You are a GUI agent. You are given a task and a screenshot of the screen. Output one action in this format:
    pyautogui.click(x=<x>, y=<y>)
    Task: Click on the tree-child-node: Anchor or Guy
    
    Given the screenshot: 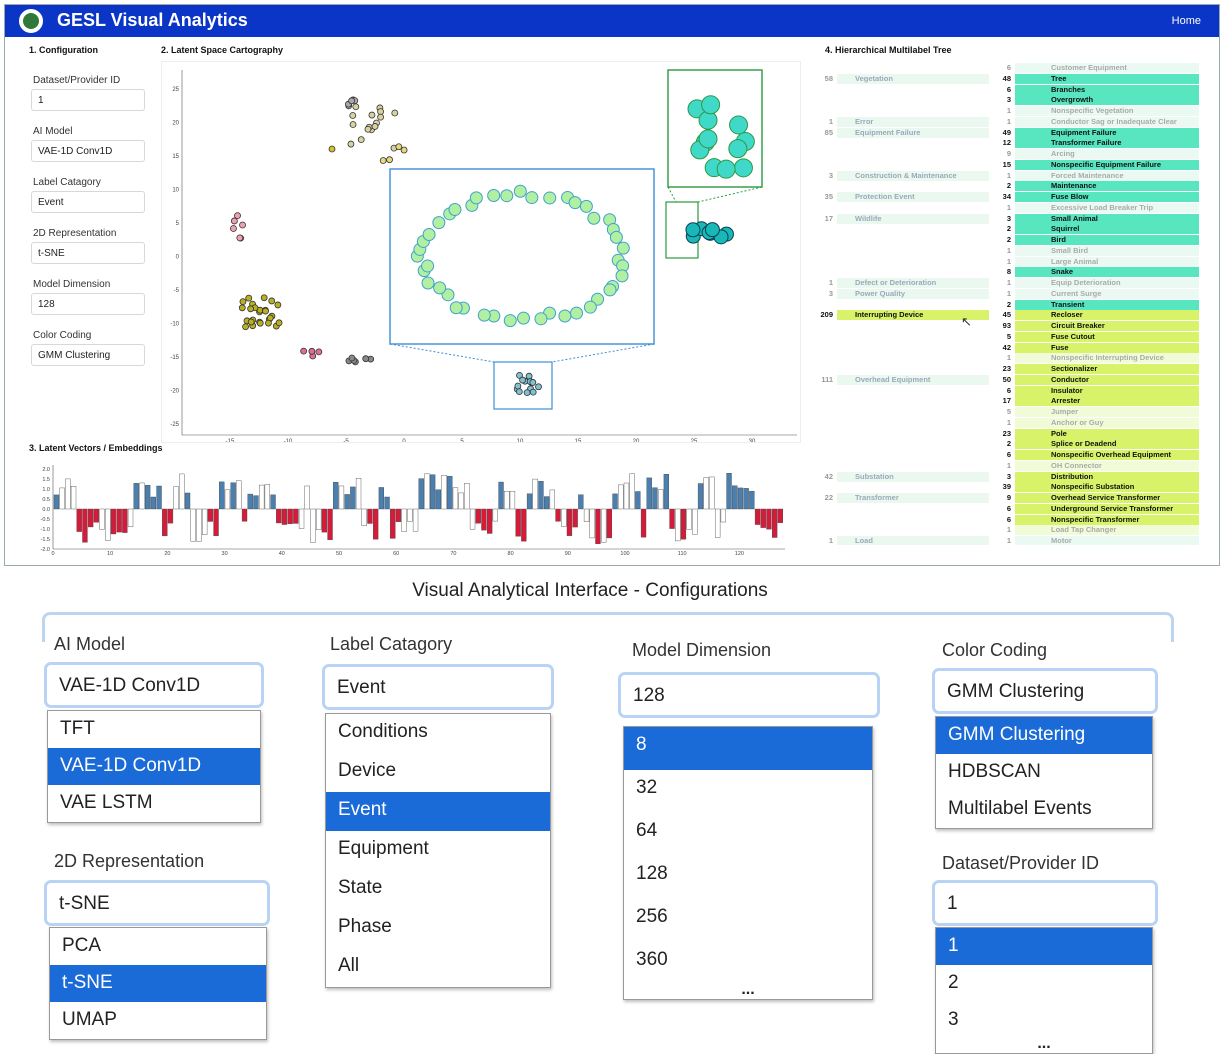 What is the action you would take?
    pyautogui.click(x=1107, y=422)
    